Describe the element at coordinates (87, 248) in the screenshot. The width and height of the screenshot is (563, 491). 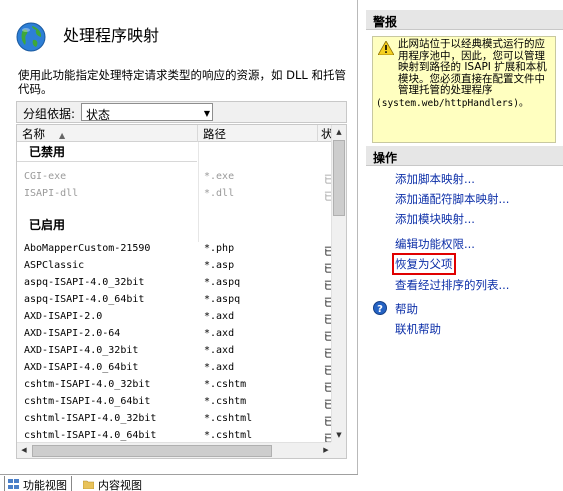
I see `handler-name: AboMapperCustom-21590` at that location.